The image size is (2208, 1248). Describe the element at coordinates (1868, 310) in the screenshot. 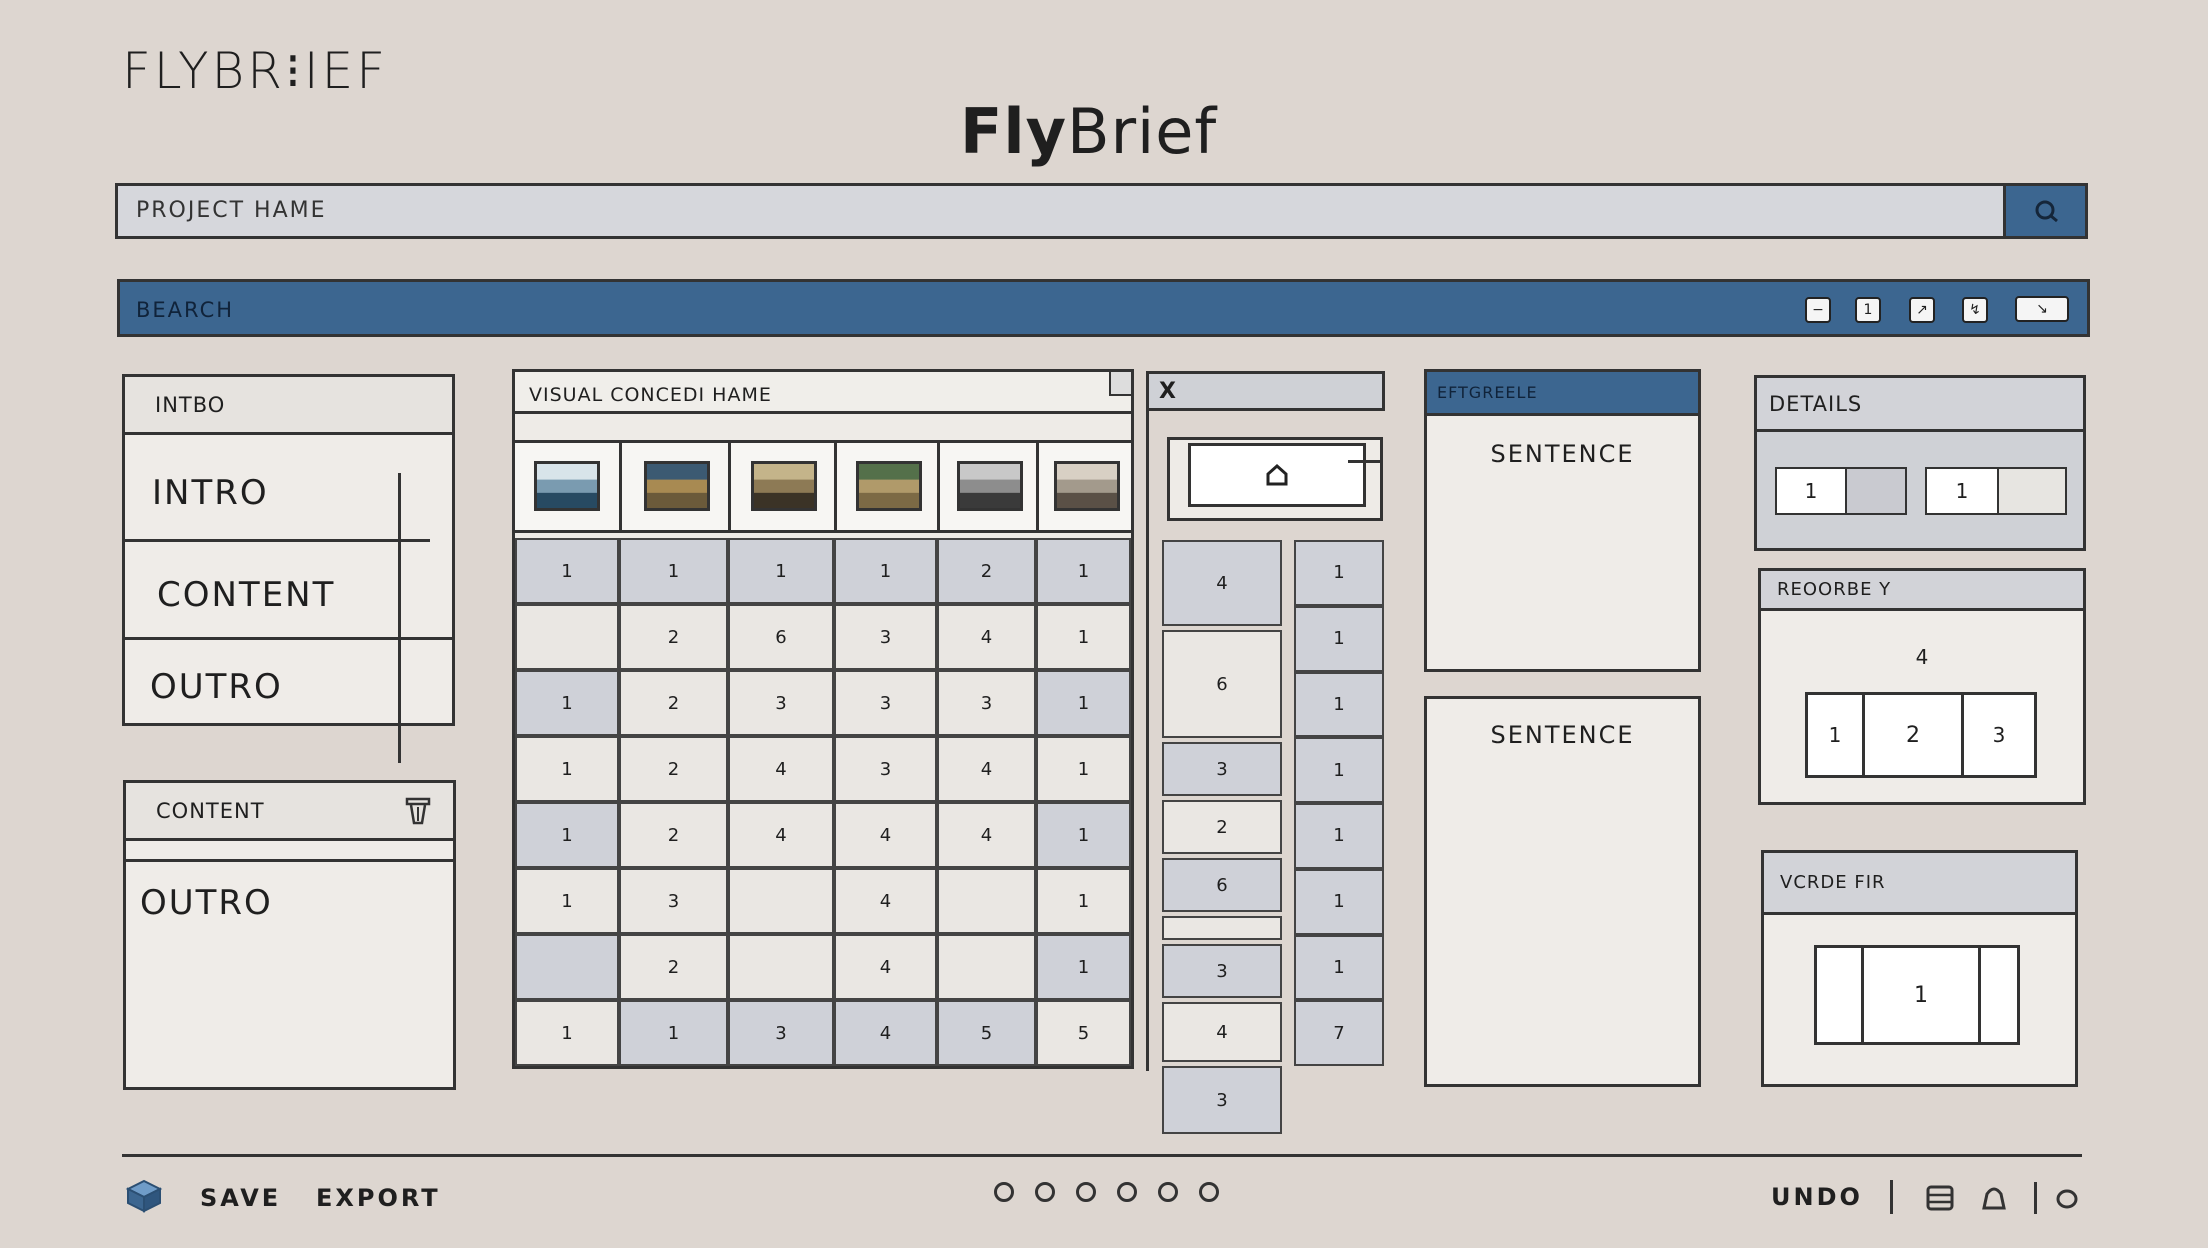

I see `tool-number-button: 1` at that location.